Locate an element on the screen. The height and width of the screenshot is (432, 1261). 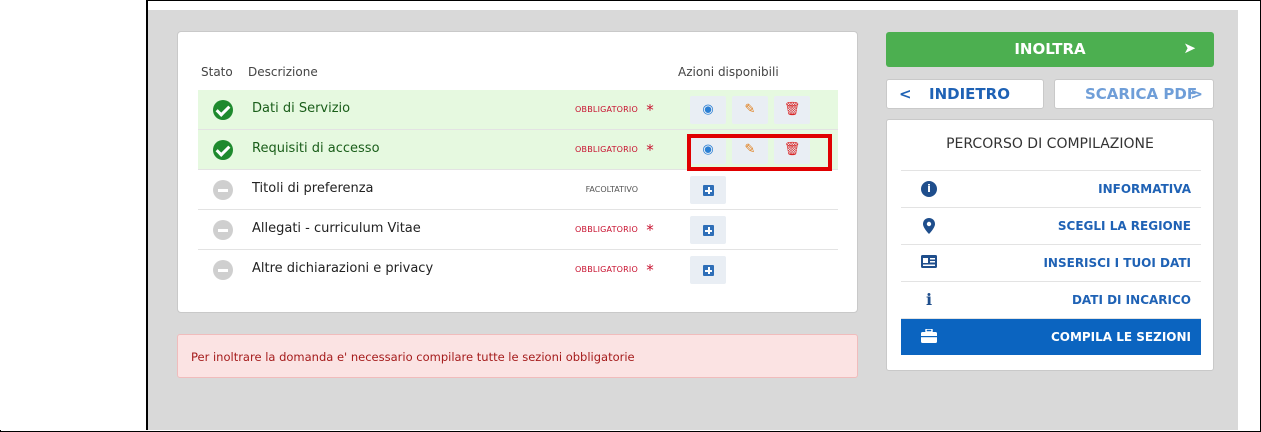
trash-icon: 🗑 is located at coordinates (792, 109).